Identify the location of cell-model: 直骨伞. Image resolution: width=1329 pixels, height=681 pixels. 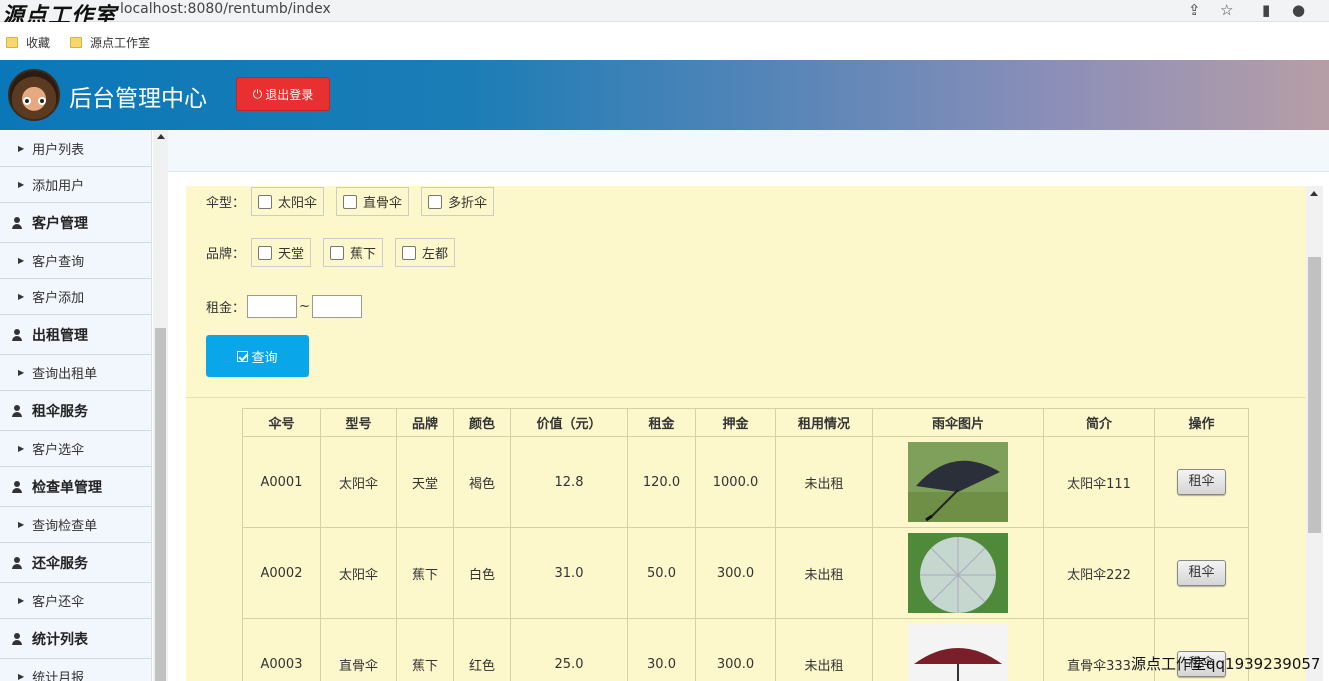
(358, 649).